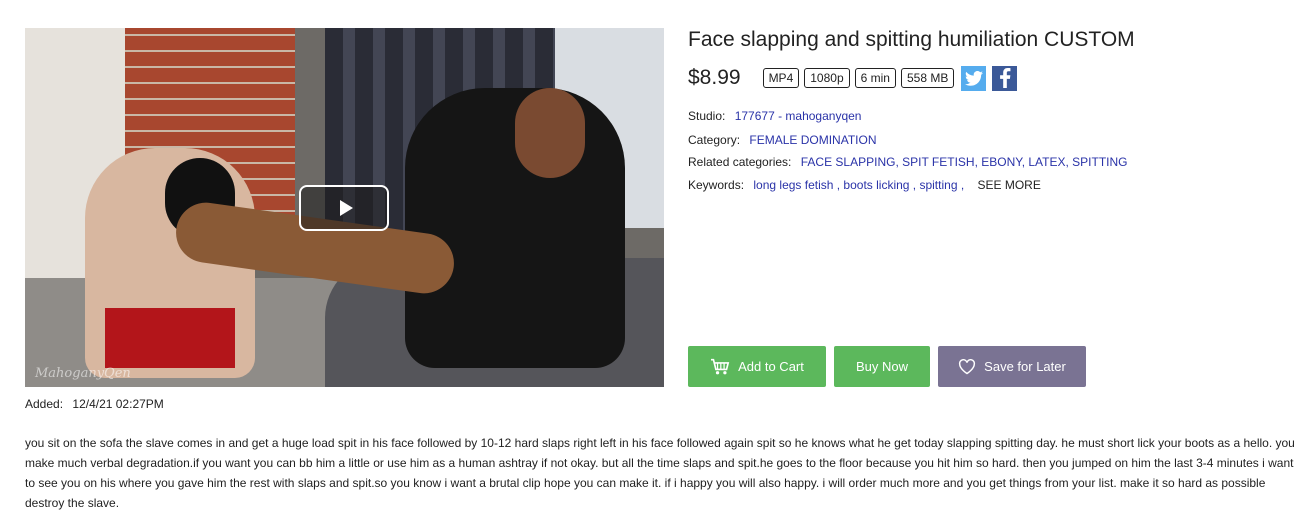 Image resolution: width=1313 pixels, height=524 pixels. I want to click on heart-icon, so click(967, 366).